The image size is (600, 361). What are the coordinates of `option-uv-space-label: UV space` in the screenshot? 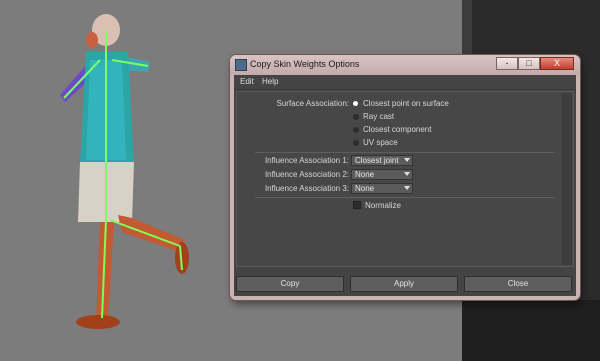 It's located at (380, 142).